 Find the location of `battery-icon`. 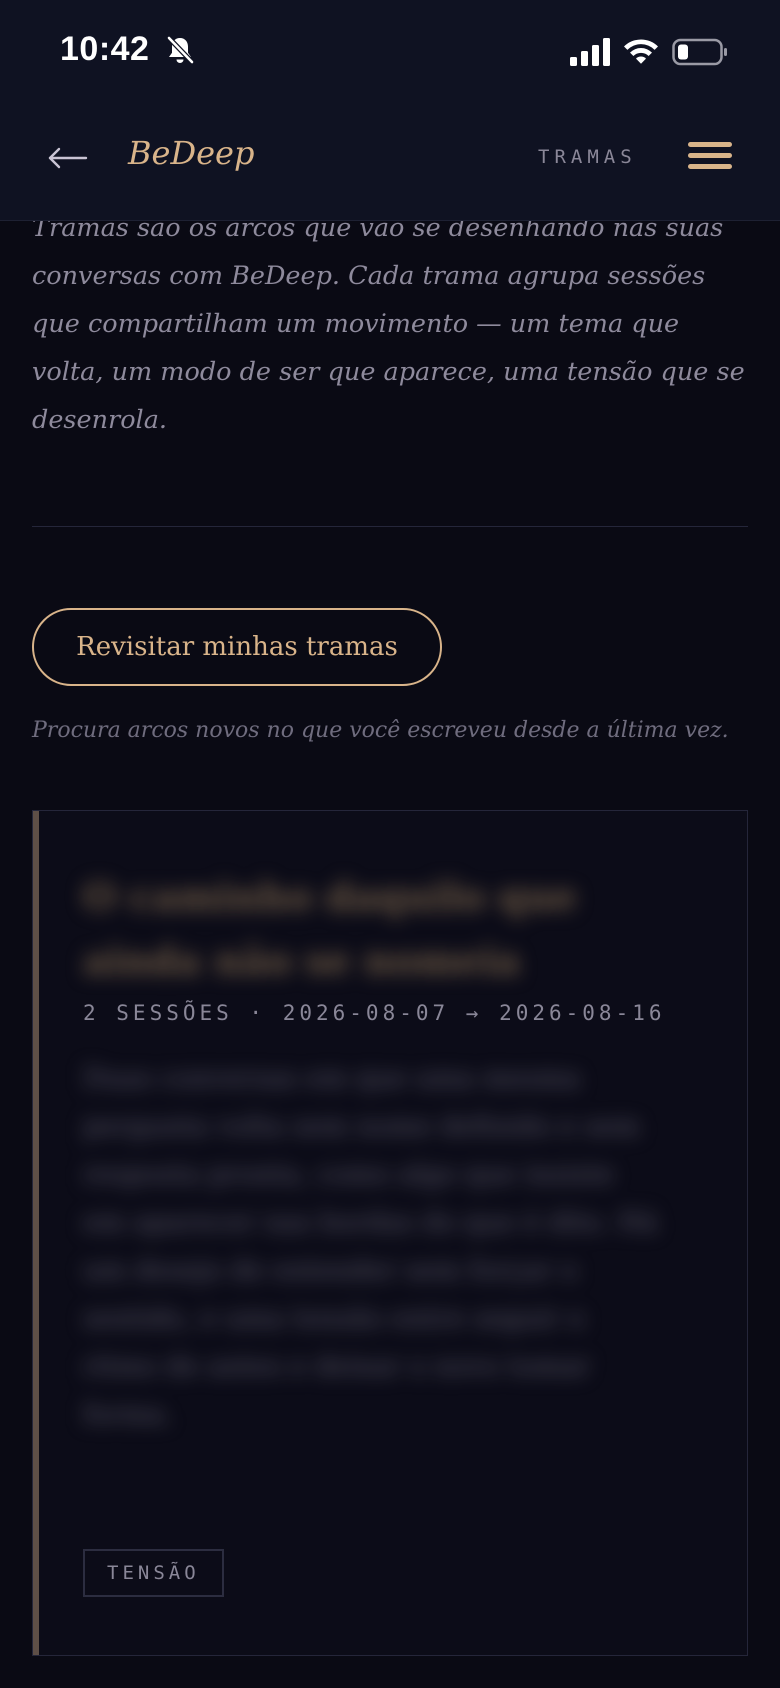

battery-icon is located at coordinates (699, 52).